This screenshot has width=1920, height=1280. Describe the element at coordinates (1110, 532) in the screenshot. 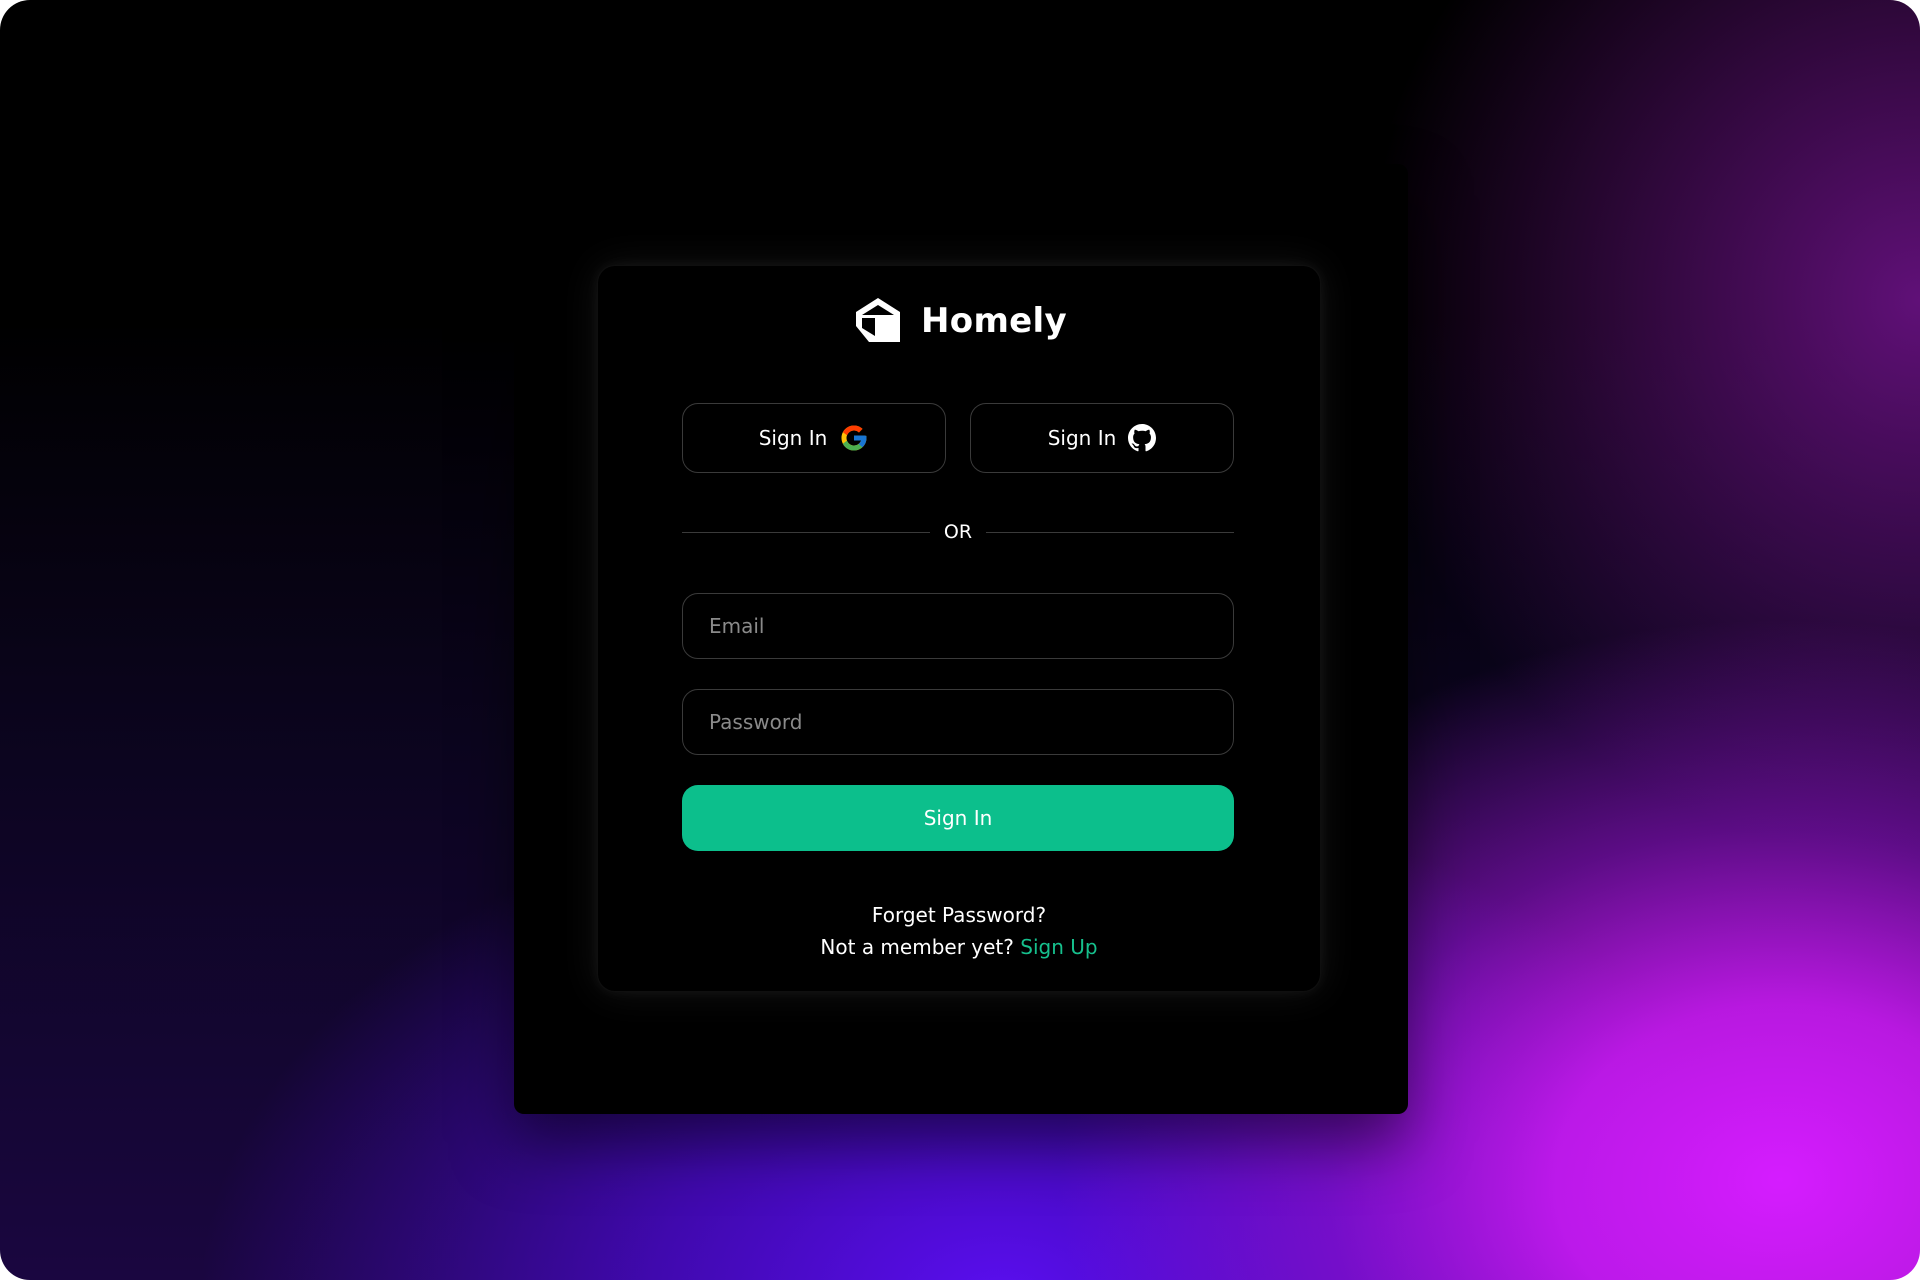

I see `divider-line-right` at that location.